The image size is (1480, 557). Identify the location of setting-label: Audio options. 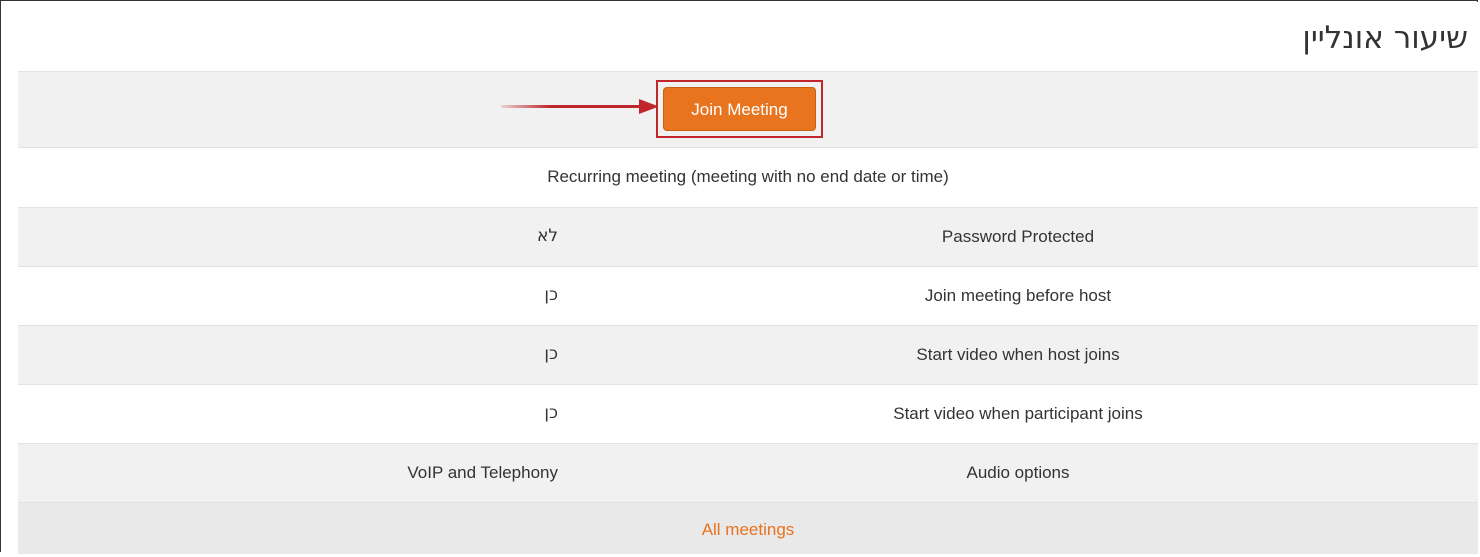
(1018, 472).